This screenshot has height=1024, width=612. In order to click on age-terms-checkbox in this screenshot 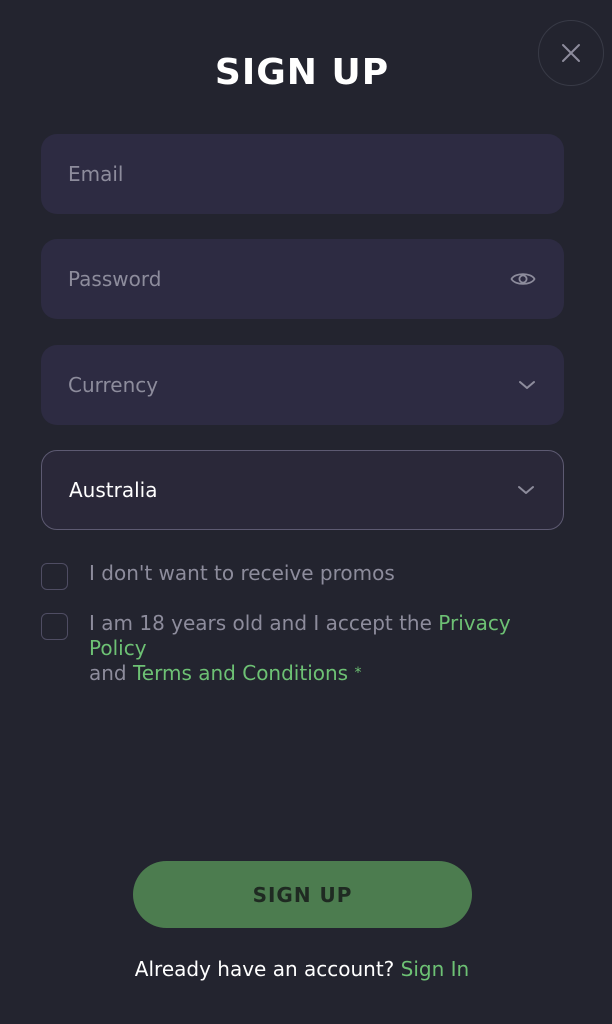, I will do `click(54, 626)`.